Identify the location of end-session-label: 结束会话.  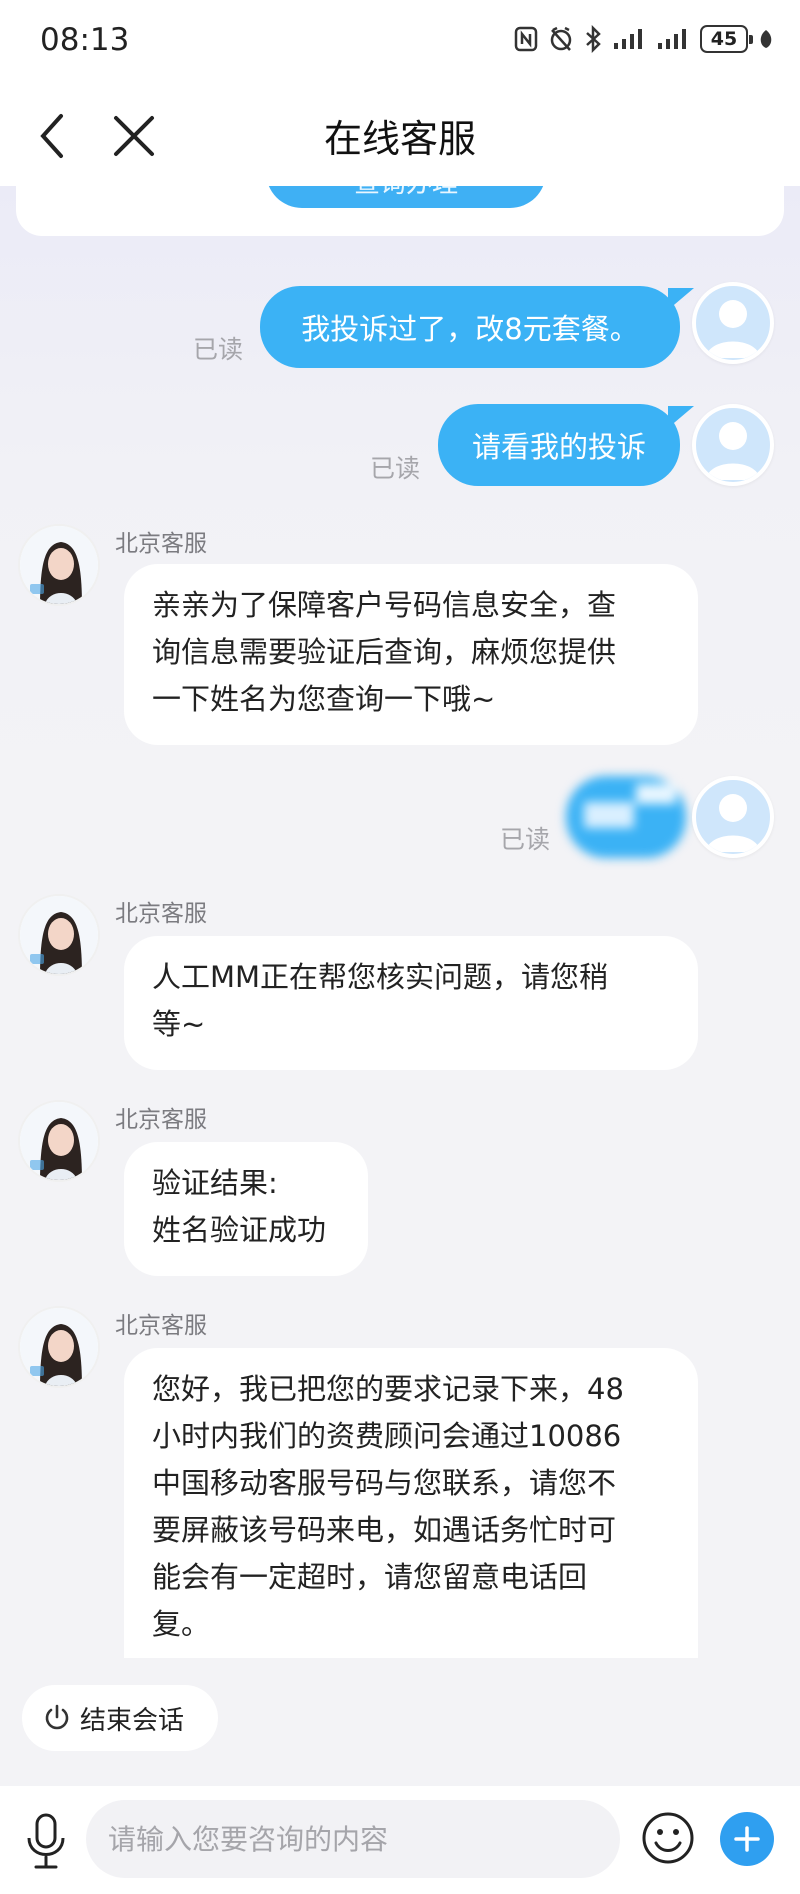
(132, 1720).